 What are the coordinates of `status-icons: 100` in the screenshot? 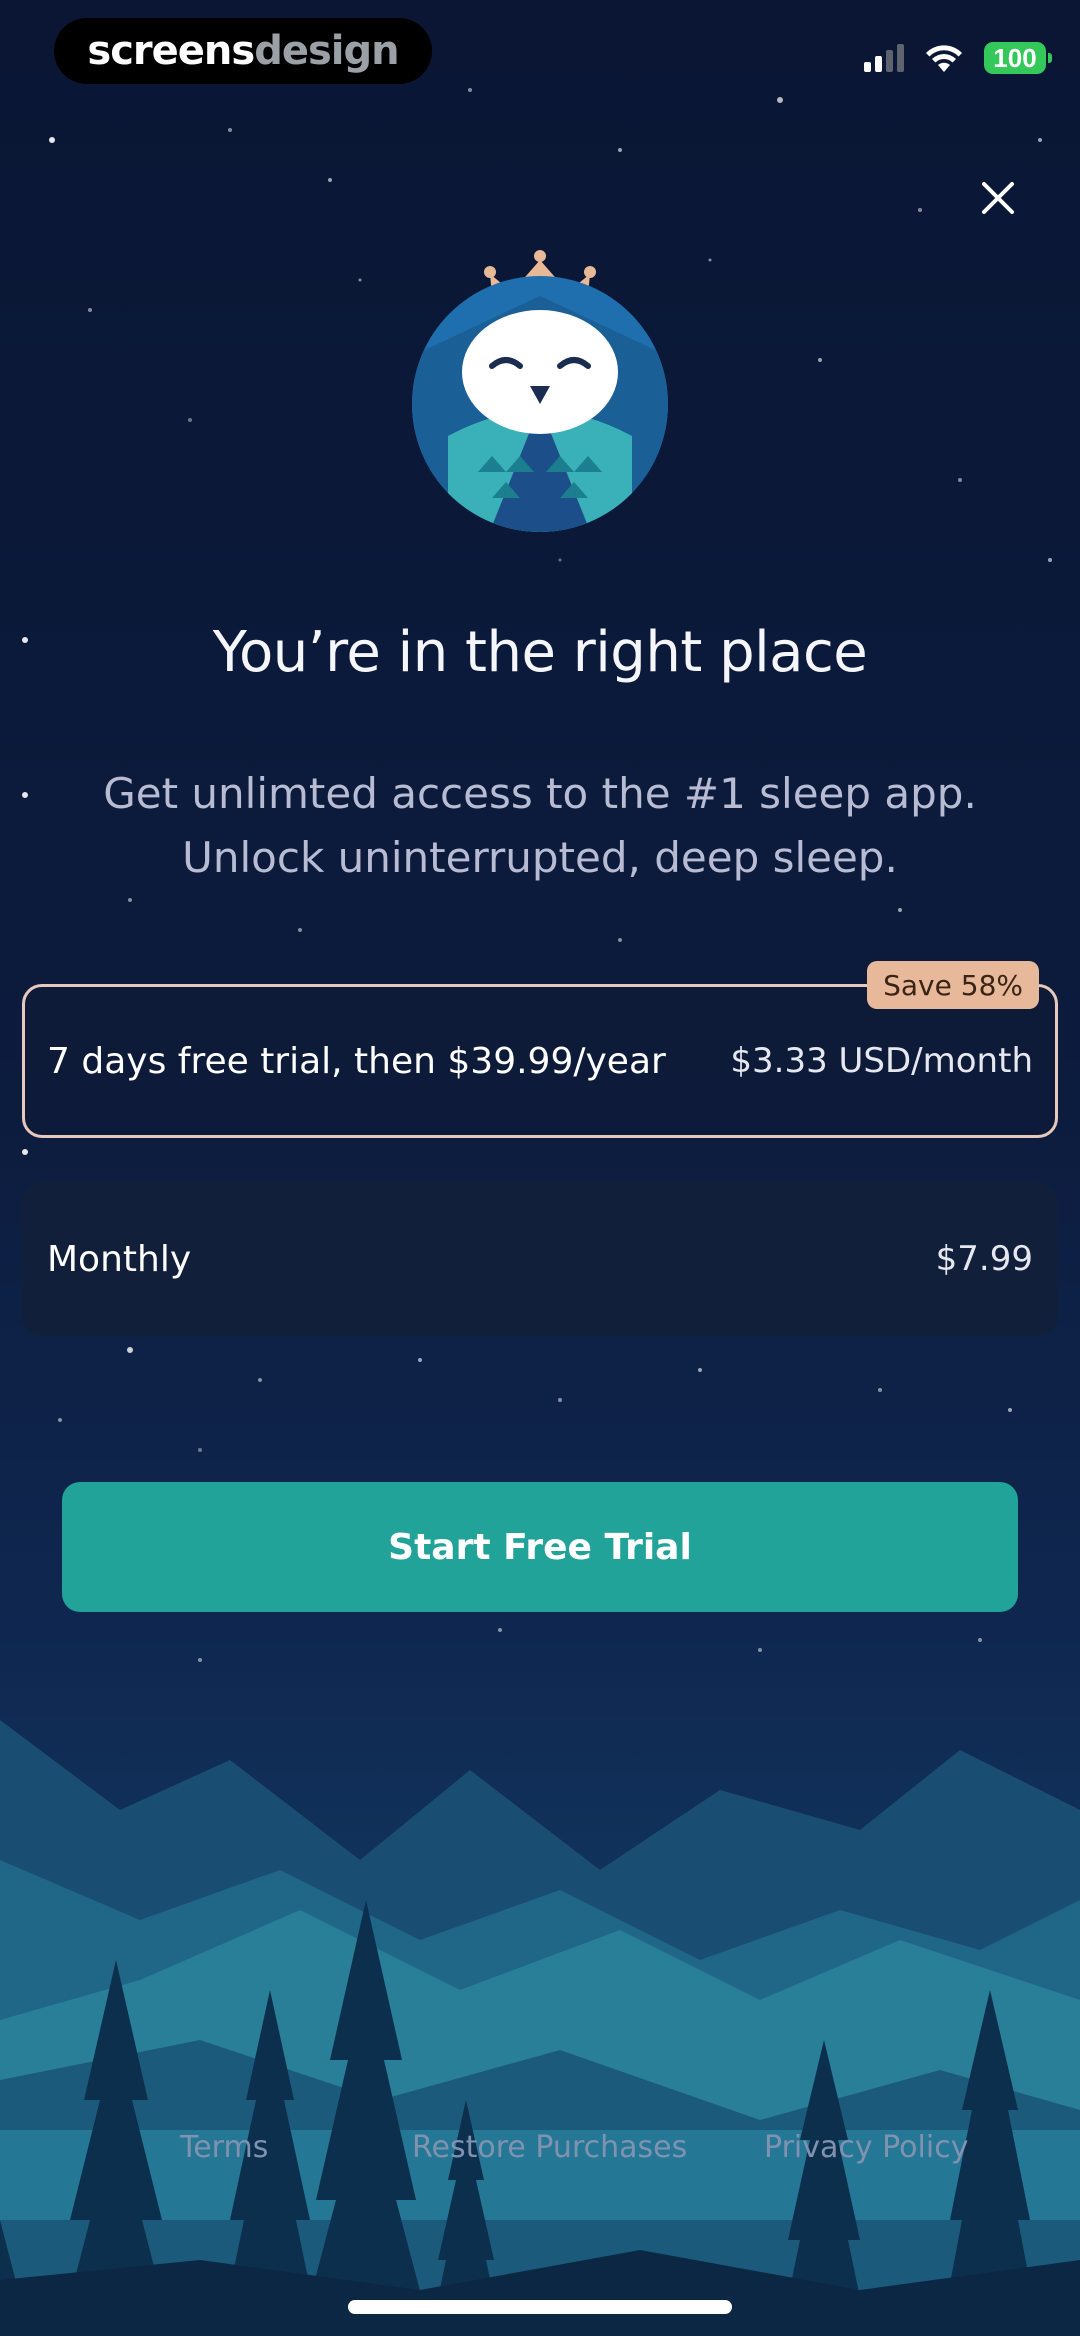 It's located at (958, 58).